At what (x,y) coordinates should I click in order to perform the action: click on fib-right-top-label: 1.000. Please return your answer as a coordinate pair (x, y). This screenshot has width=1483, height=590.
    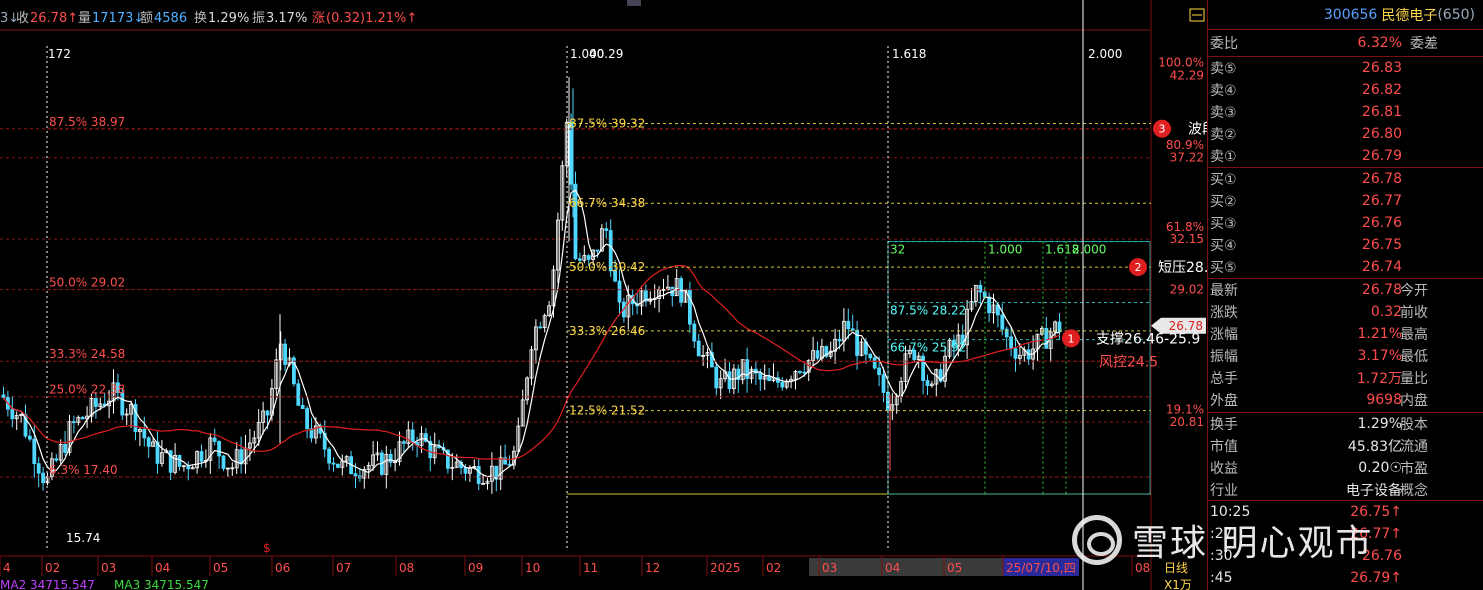
    Looking at the image, I should click on (1005, 250).